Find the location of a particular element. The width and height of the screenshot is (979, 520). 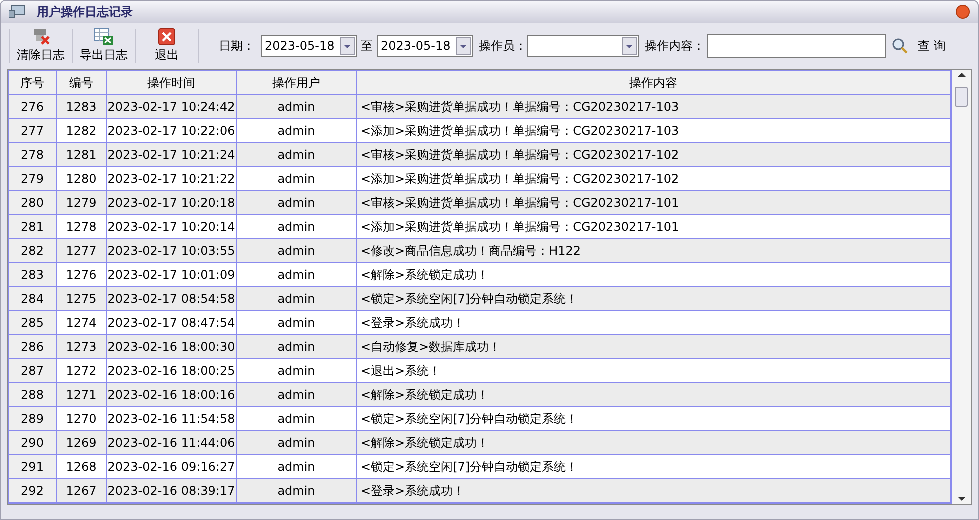

table-cell: 2023-02-17 10:20:14 is located at coordinates (172, 226).